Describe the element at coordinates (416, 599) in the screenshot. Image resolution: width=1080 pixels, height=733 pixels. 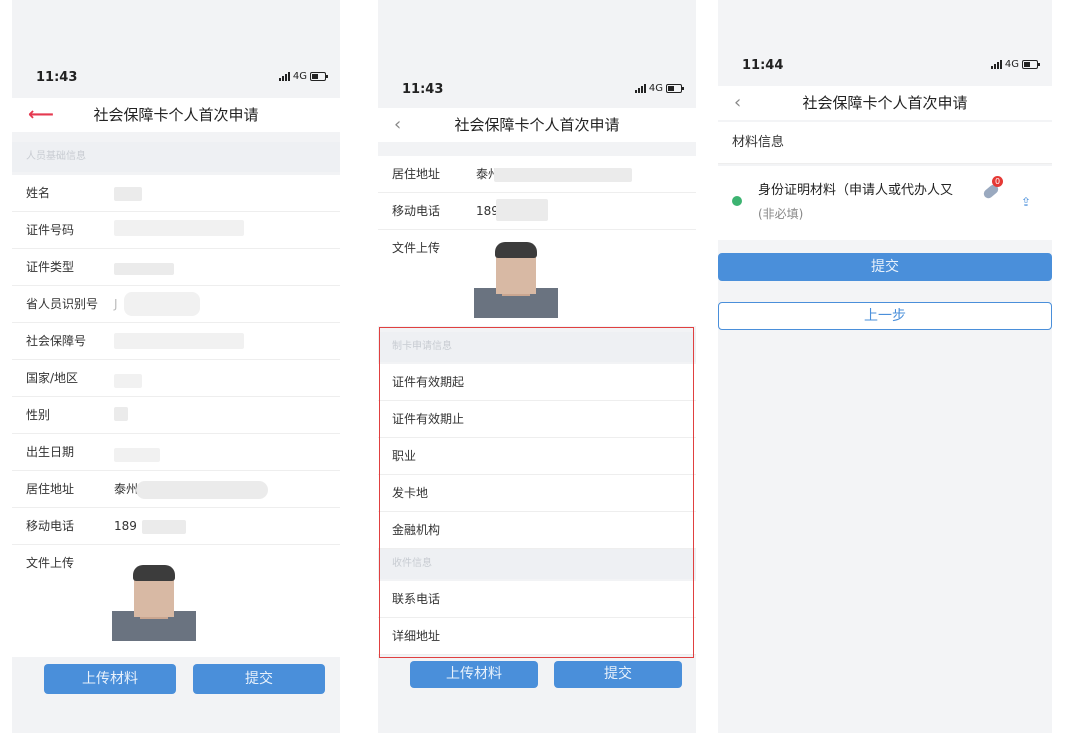
I see `field-label: 联系电话` at that location.